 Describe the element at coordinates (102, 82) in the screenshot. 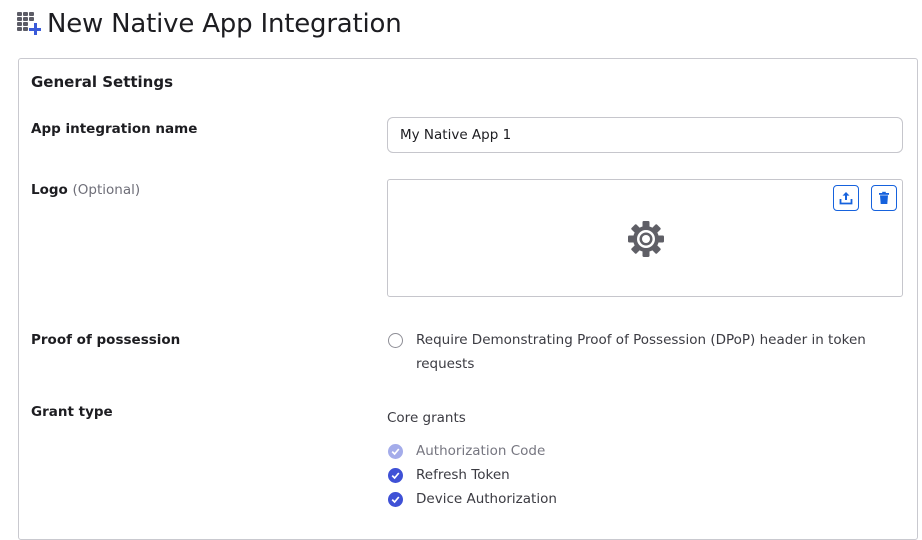

I see `section-title: General Settings` at that location.